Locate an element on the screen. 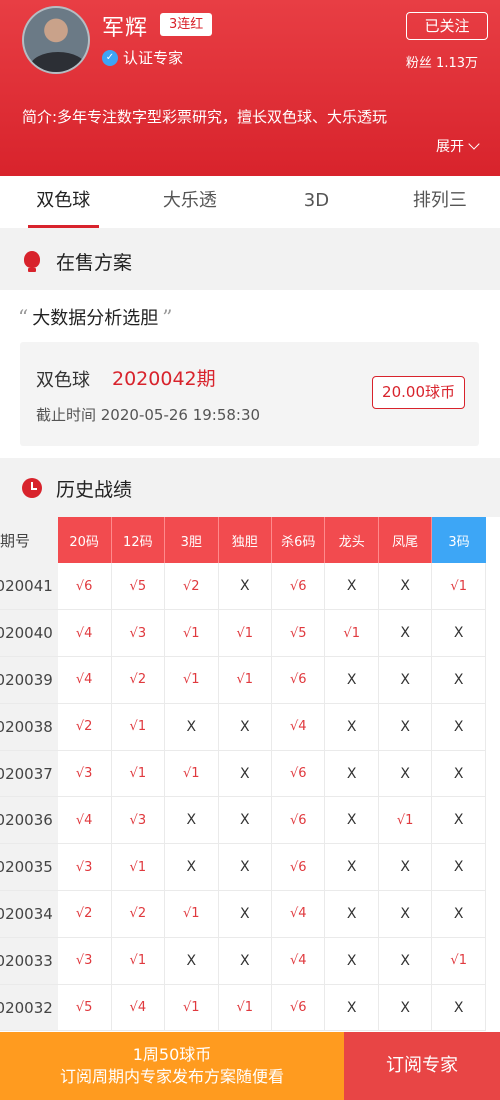 This screenshot has height=1100, width=500. certification: ✓ 认证专家 is located at coordinates (142, 57).